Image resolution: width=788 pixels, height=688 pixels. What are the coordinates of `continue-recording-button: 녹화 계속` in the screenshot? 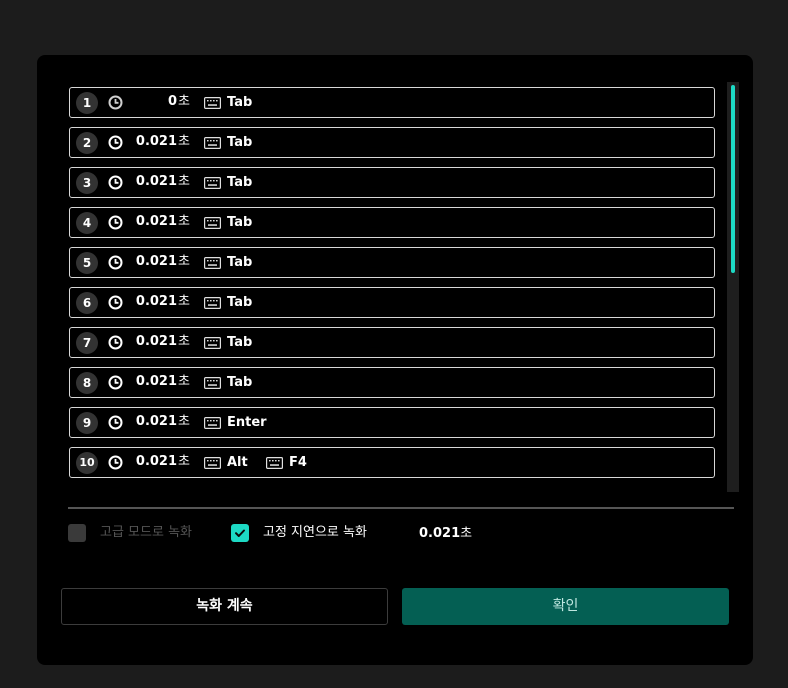 It's located at (224, 606).